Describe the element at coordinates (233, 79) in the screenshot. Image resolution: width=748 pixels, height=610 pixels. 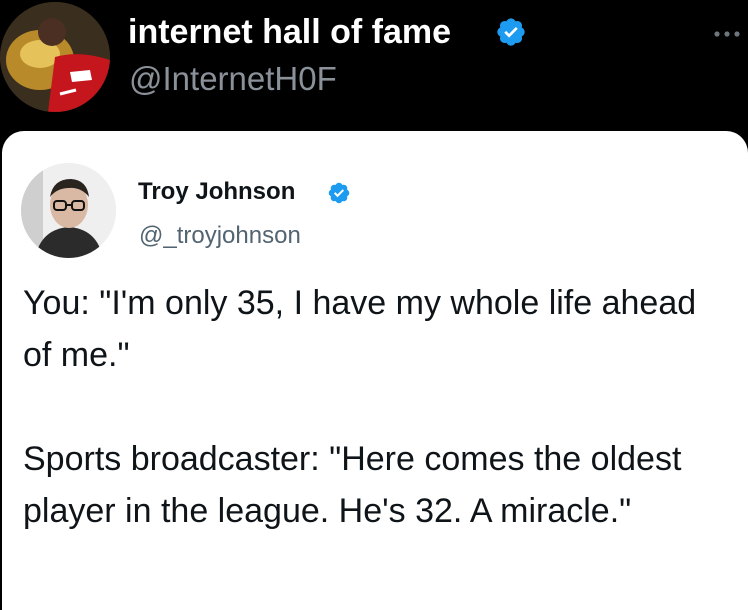
I see `retweeter-handle: @InternetH0F` at that location.